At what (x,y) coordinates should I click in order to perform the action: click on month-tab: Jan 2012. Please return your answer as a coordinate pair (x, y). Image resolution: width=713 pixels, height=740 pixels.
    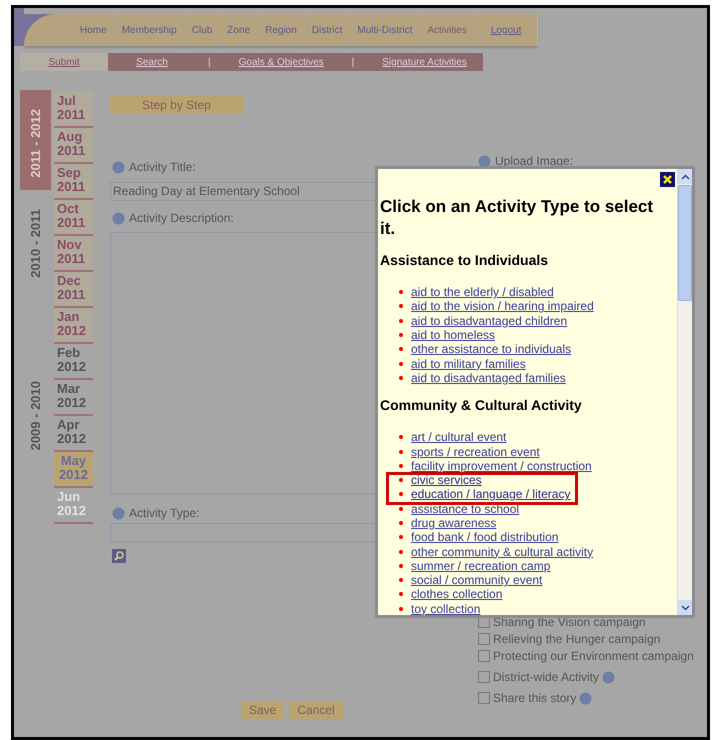
    Looking at the image, I should click on (73, 326).